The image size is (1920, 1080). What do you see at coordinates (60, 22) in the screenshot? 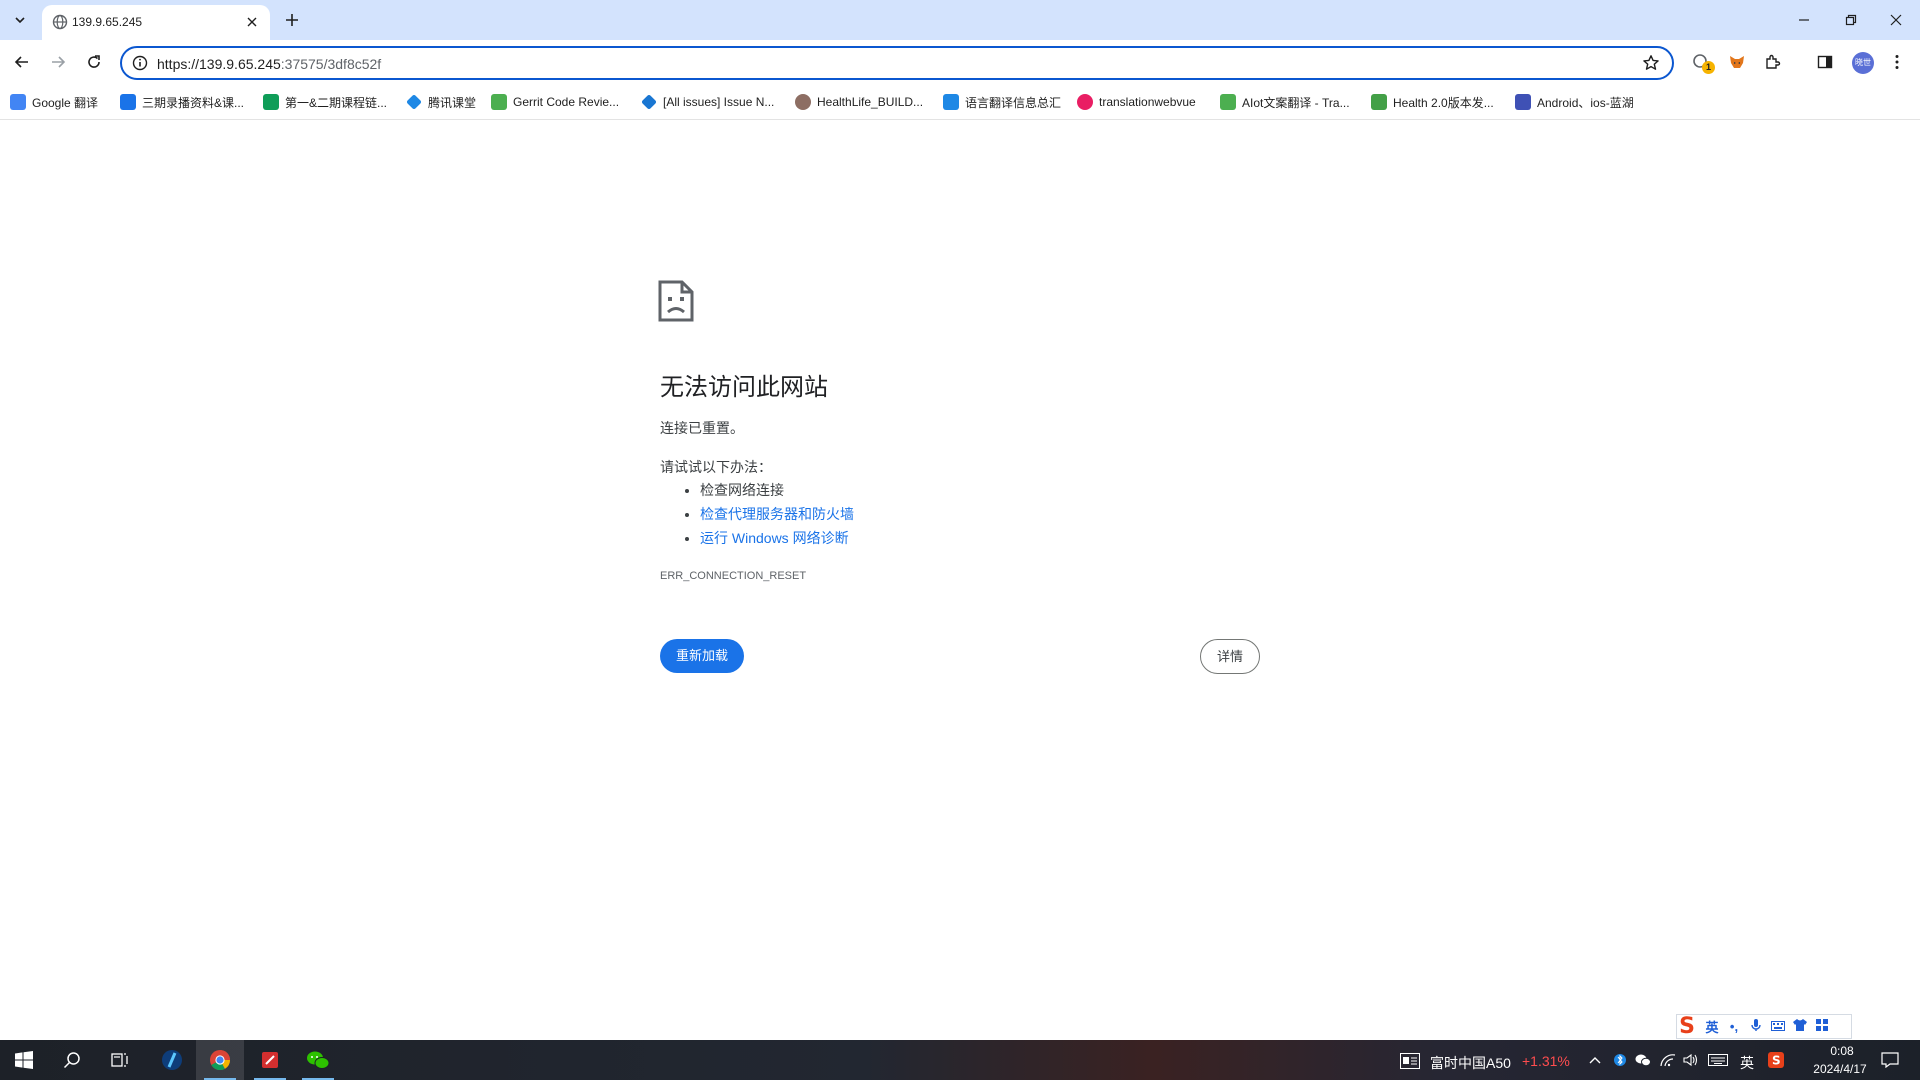
I see `globe-icon` at bounding box center [60, 22].